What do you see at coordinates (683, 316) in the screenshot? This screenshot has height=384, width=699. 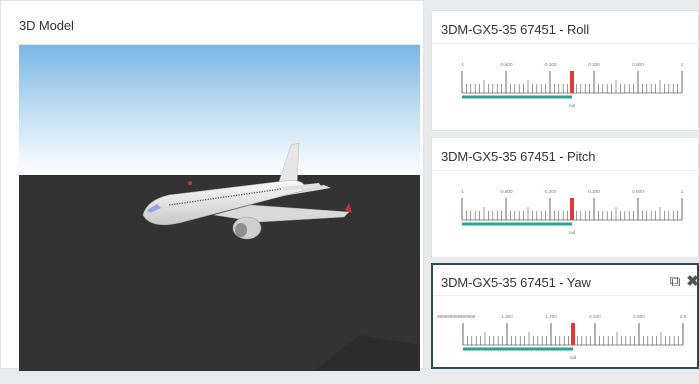 I see `tick-label: 2.9` at bounding box center [683, 316].